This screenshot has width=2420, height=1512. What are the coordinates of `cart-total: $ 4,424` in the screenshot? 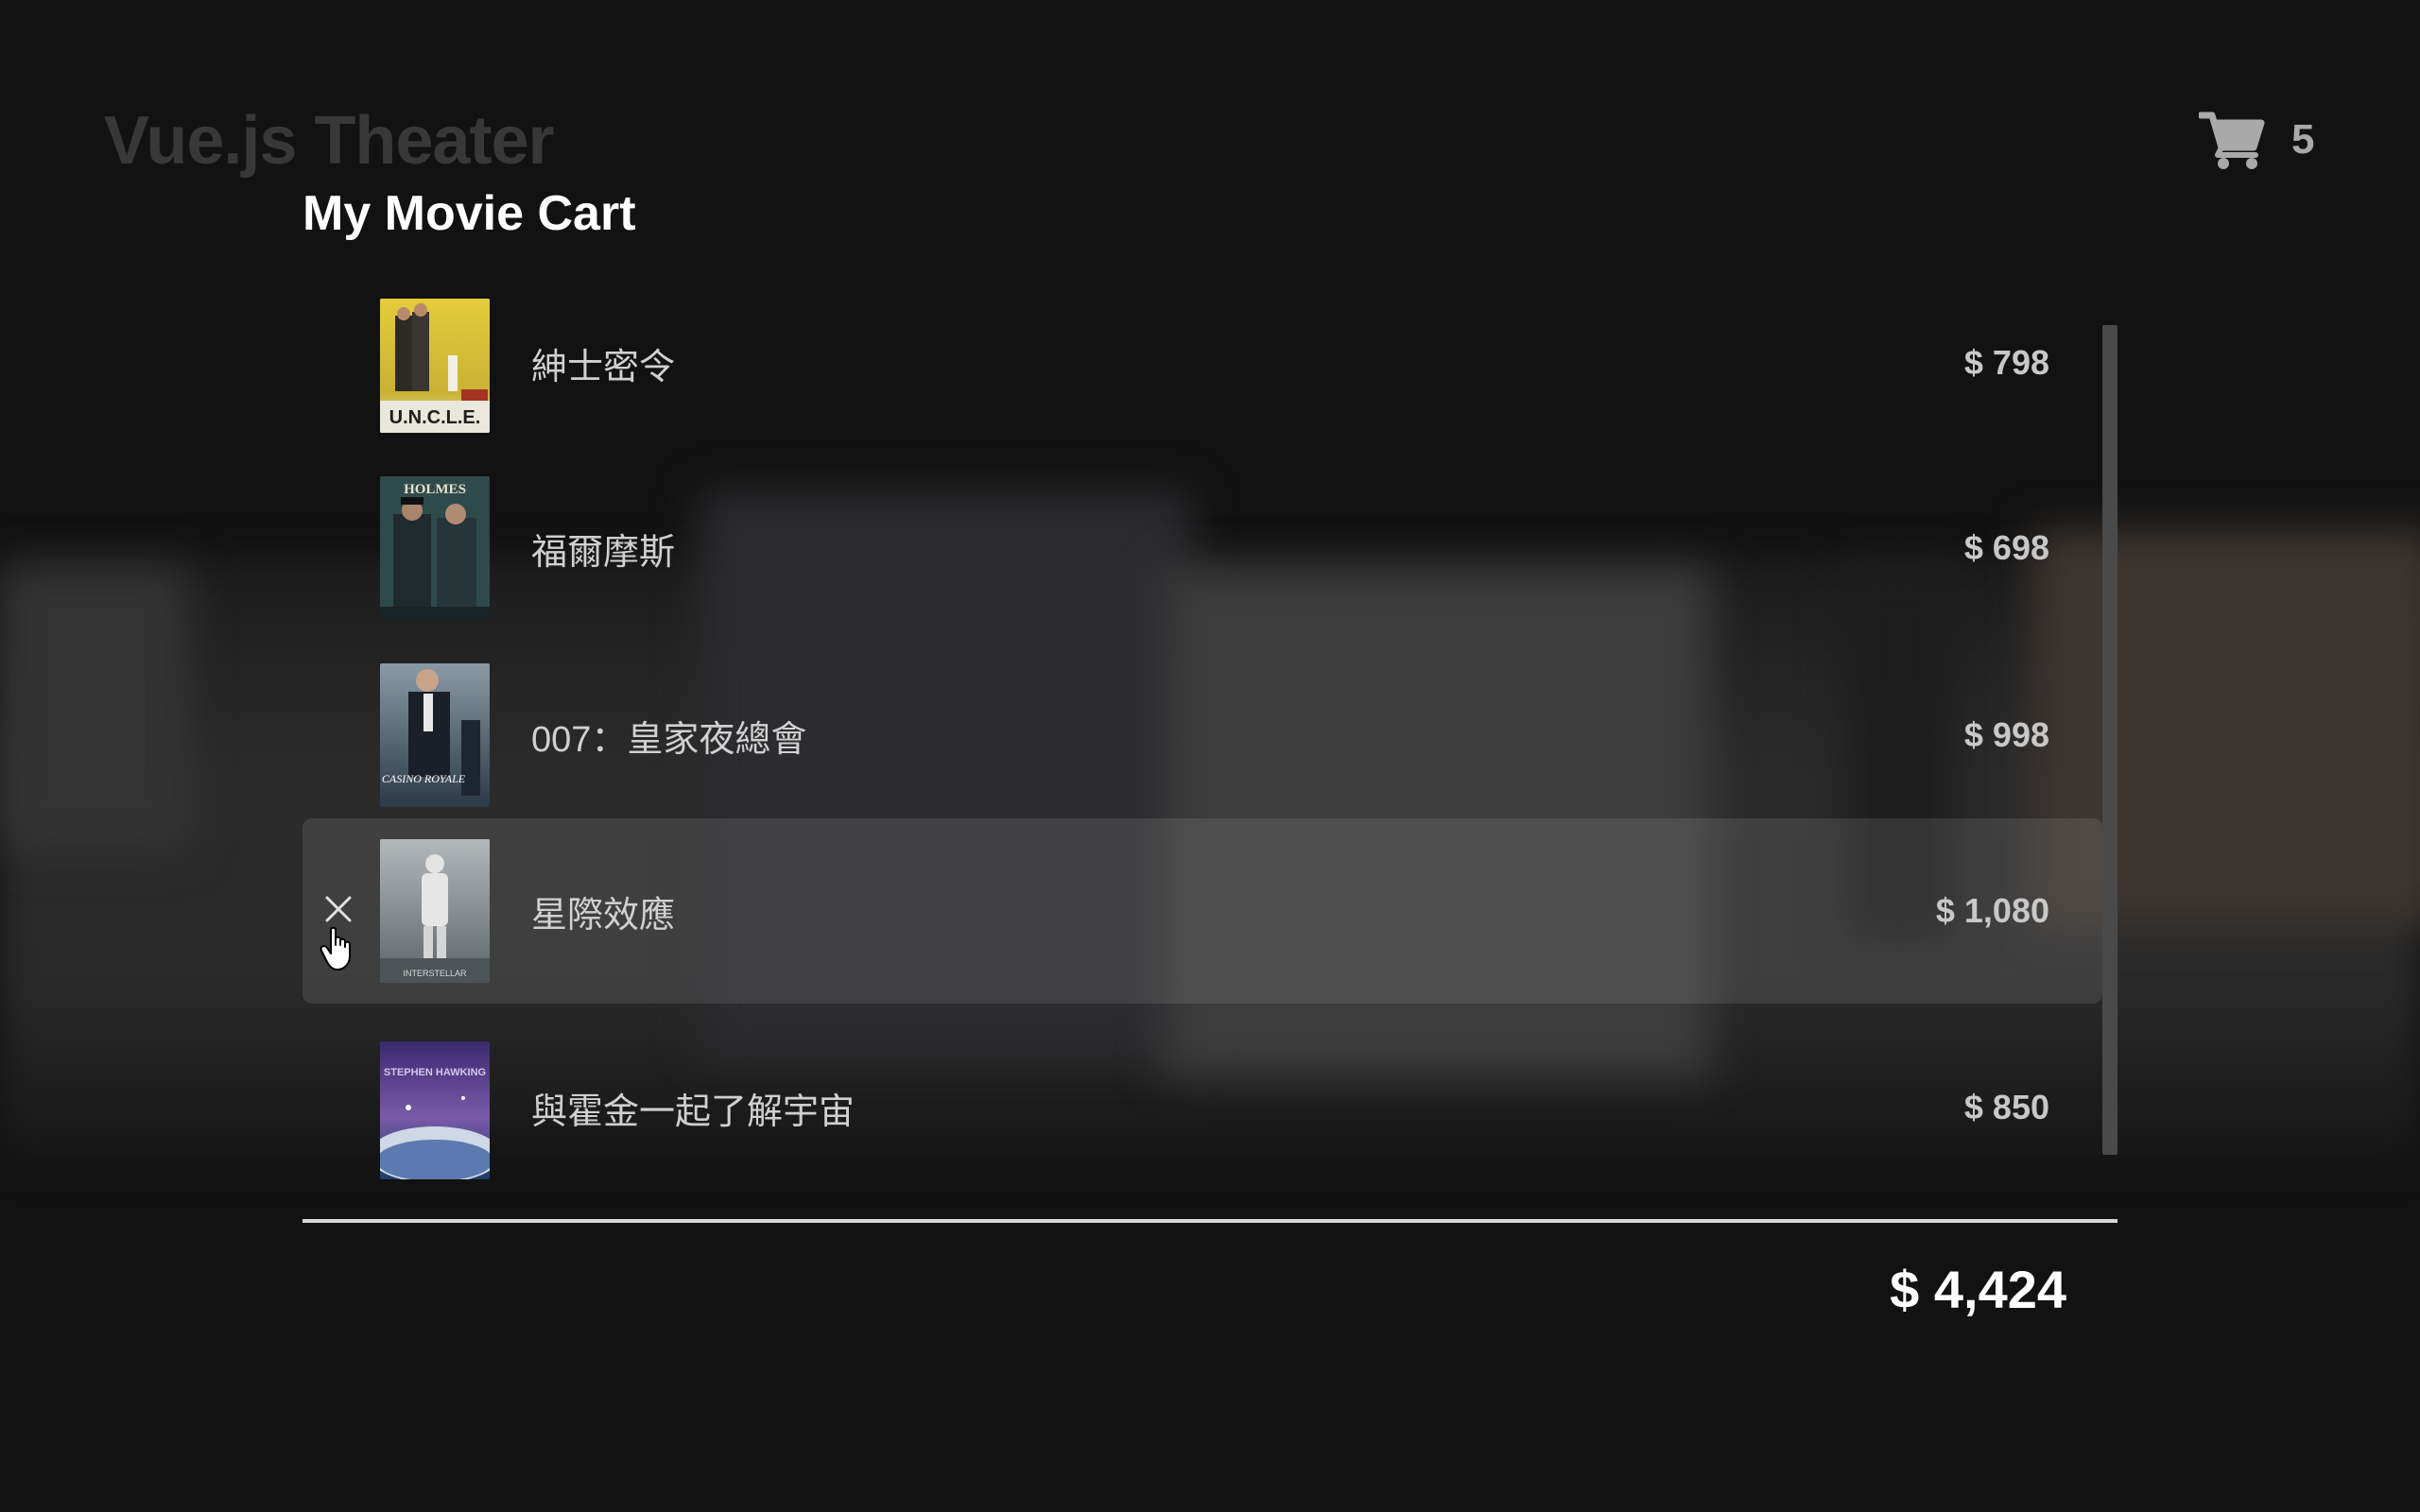 It's located at (1978, 1289).